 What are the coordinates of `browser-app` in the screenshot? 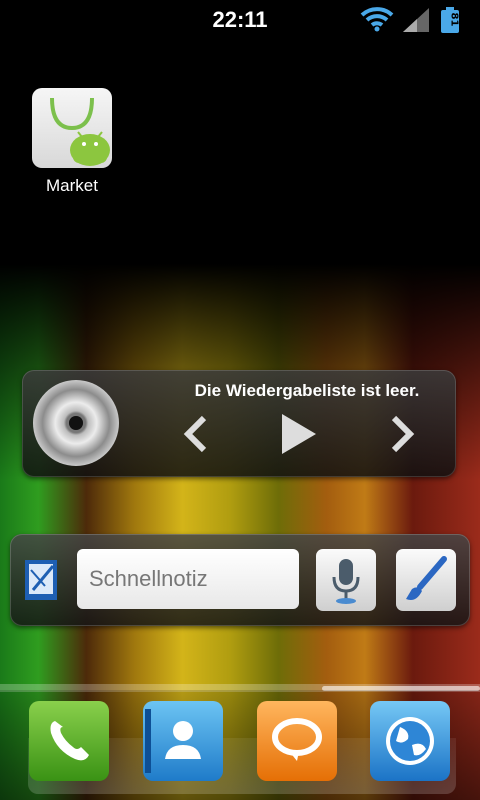 It's located at (410, 741).